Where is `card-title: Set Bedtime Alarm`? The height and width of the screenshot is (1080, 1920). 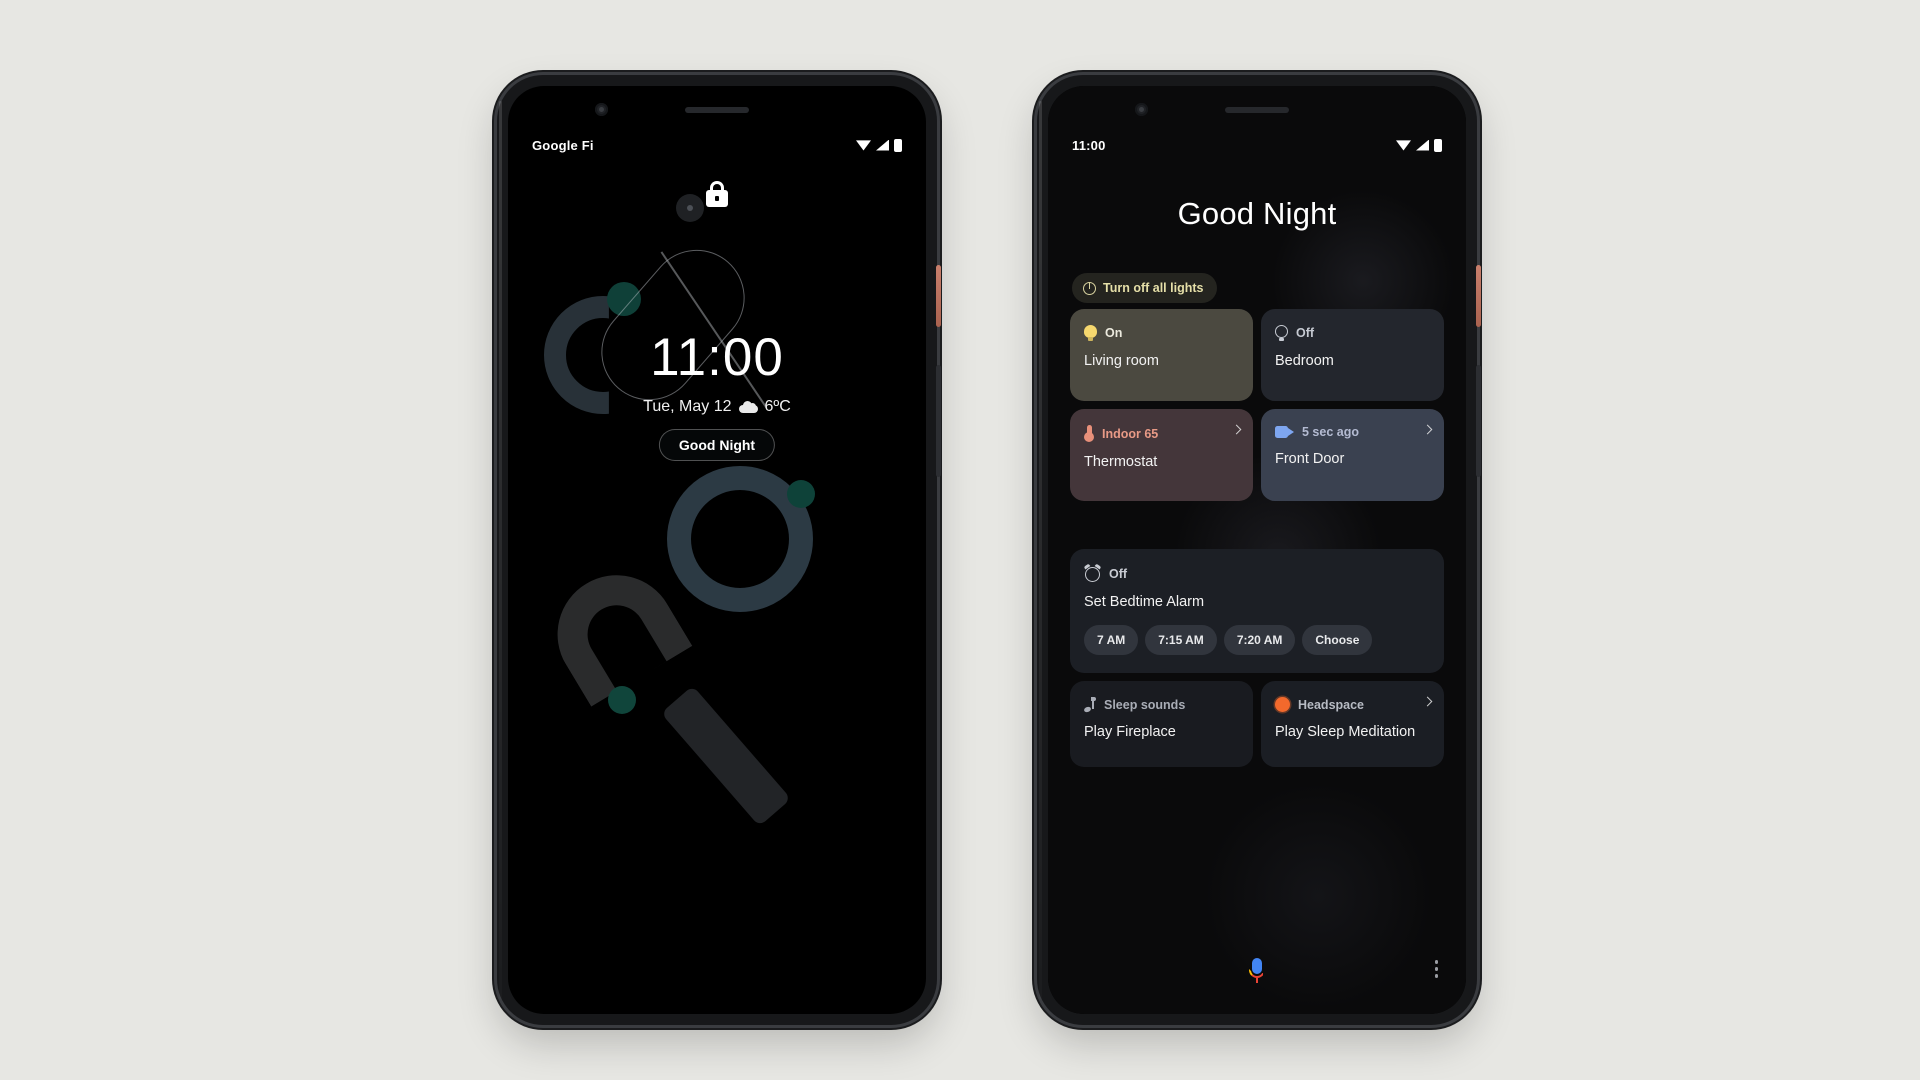 card-title: Set Bedtime Alarm is located at coordinates (1144, 602).